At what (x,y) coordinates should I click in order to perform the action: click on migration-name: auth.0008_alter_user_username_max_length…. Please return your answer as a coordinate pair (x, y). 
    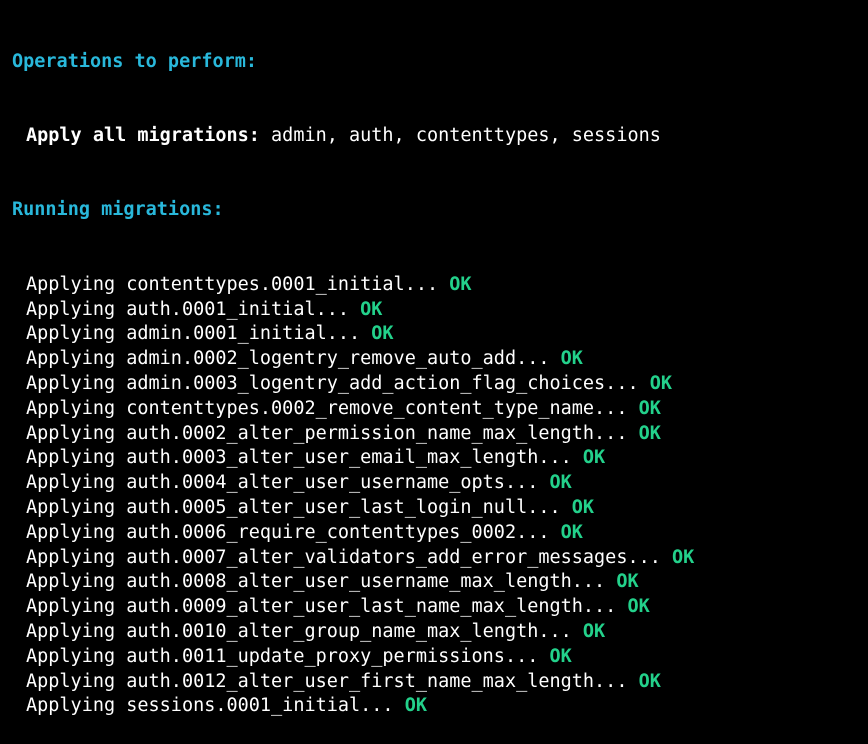
    Looking at the image, I should click on (366, 582).